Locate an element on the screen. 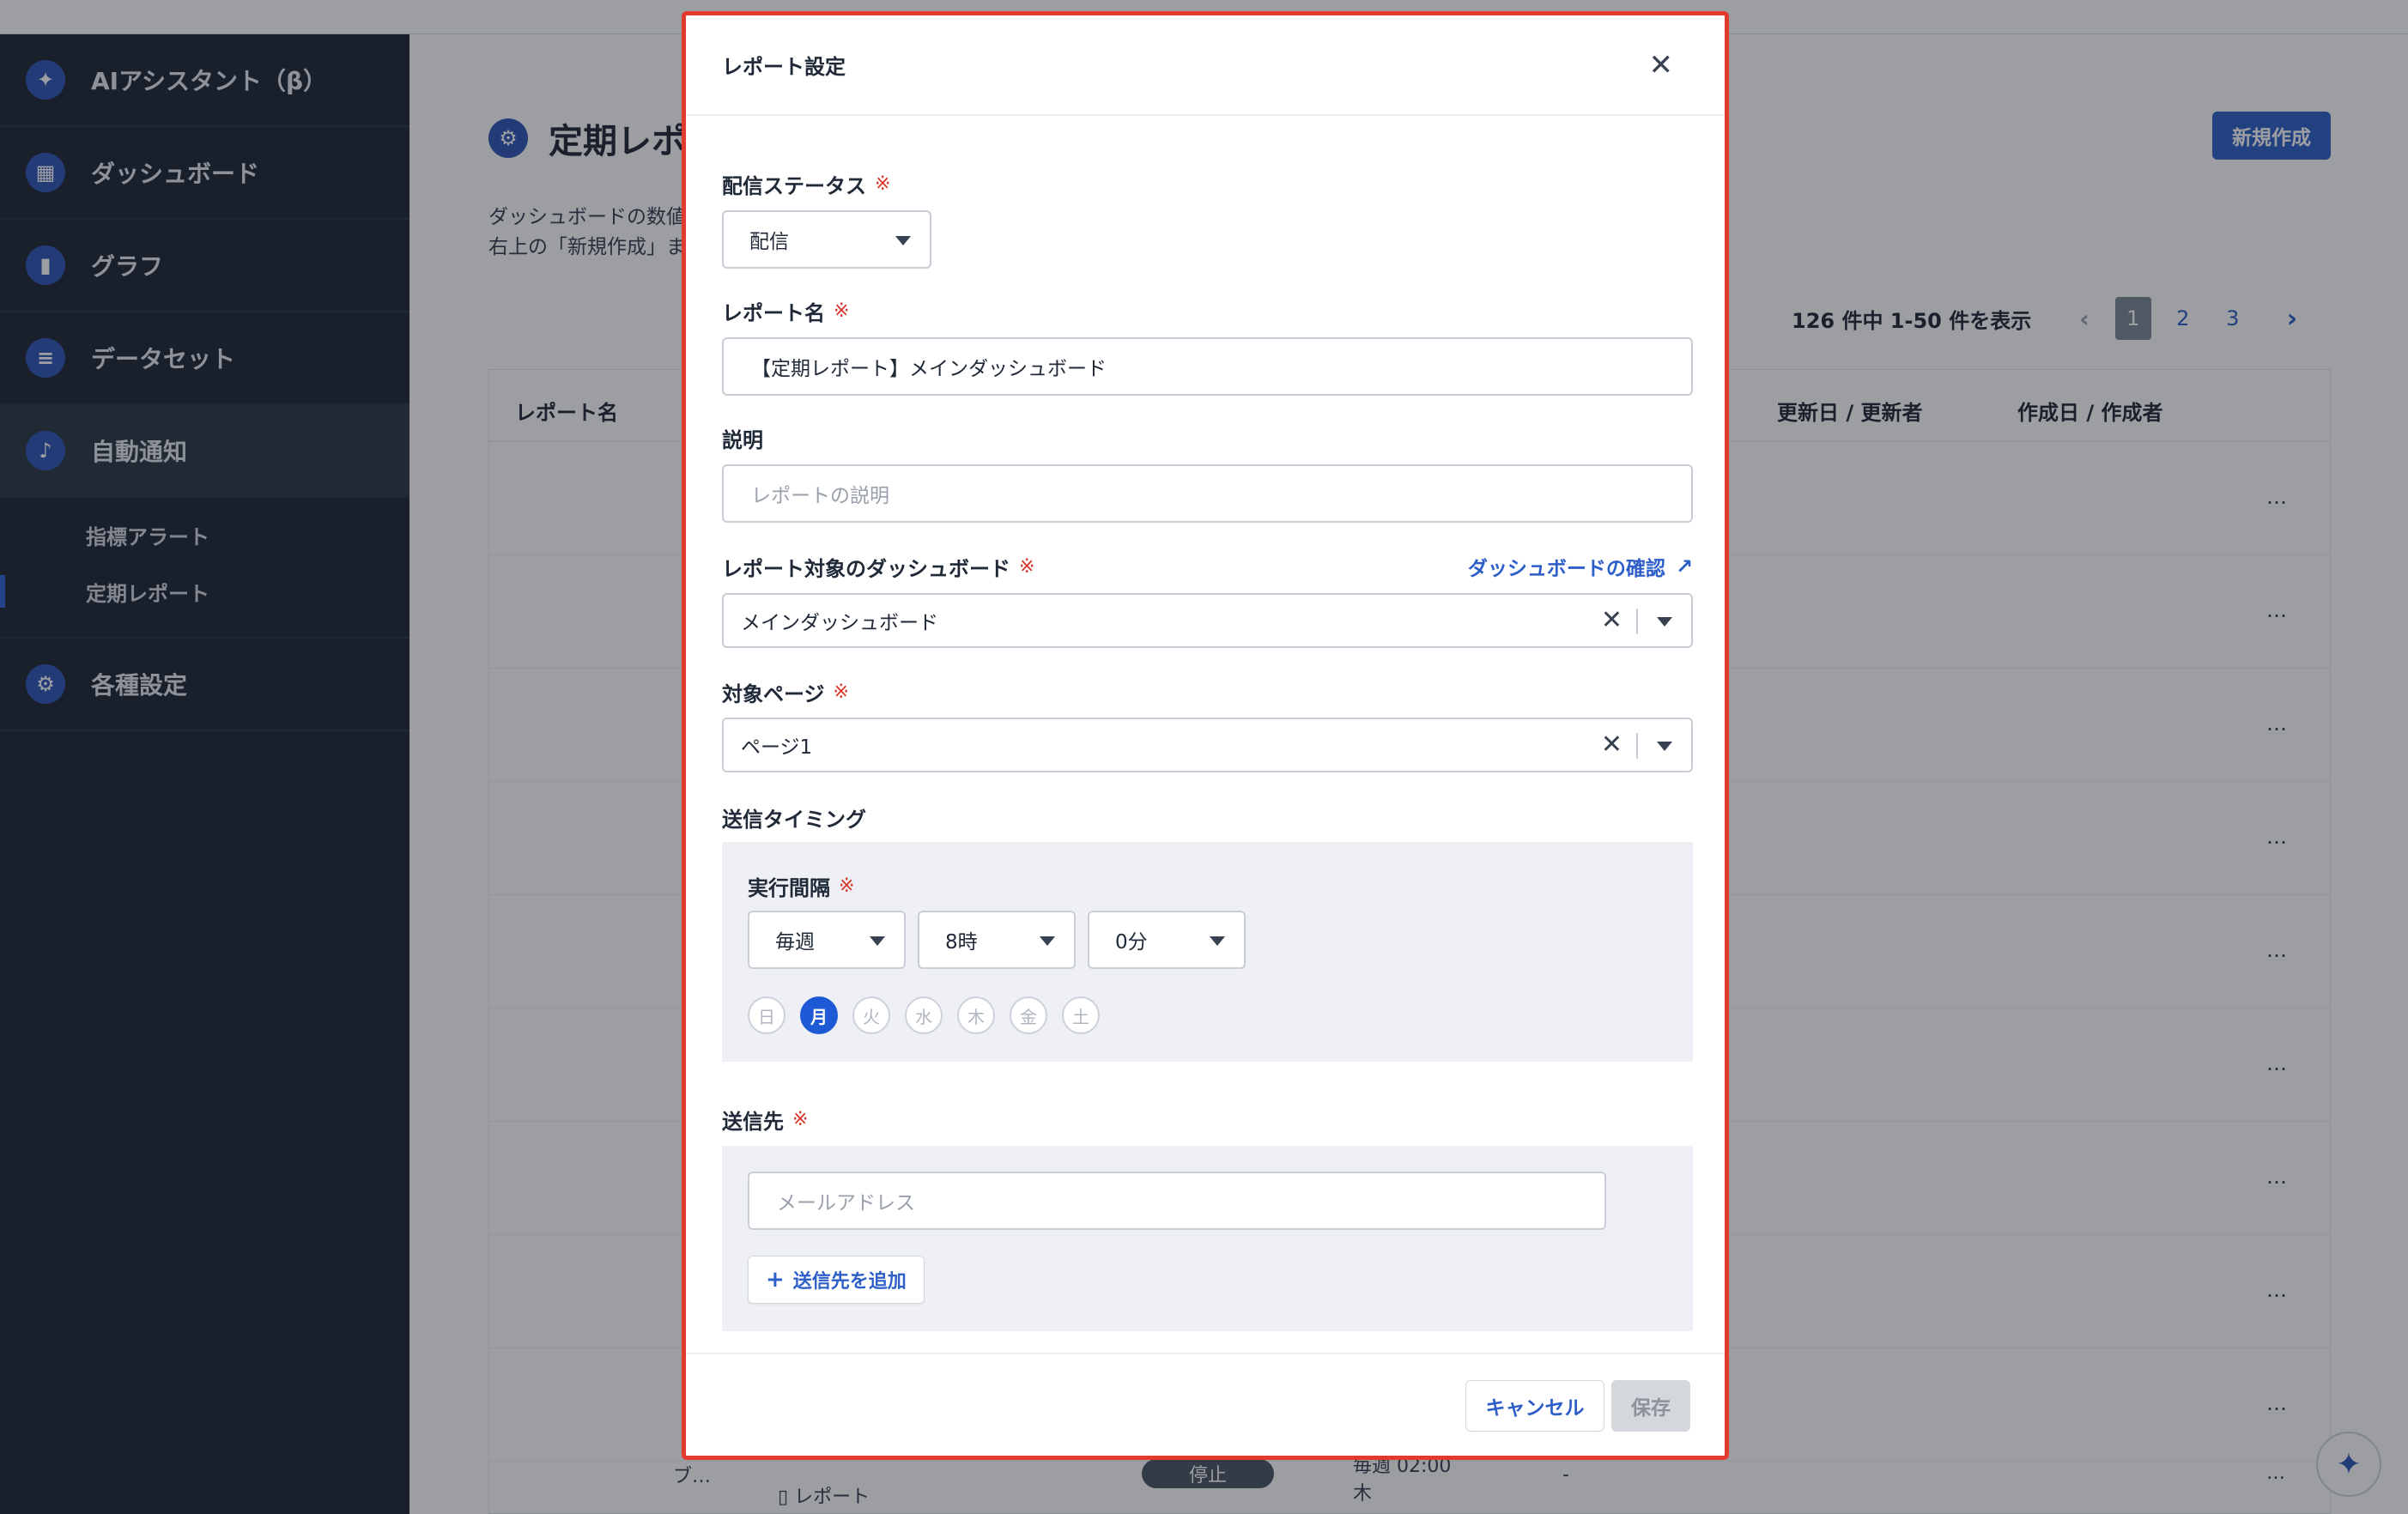 The height and width of the screenshot is (1514, 2408). description-placeholder: レポートの説明 is located at coordinates (820, 496).